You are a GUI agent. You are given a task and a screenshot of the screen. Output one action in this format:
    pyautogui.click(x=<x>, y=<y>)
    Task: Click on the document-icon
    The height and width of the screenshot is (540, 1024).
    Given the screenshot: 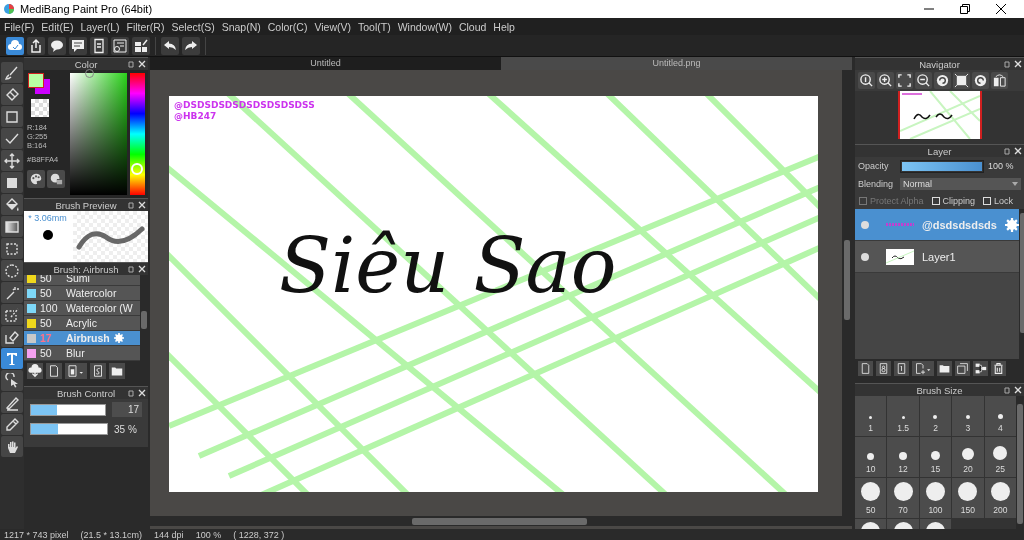 What is the action you would take?
    pyautogui.click(x=99, y=45)
    